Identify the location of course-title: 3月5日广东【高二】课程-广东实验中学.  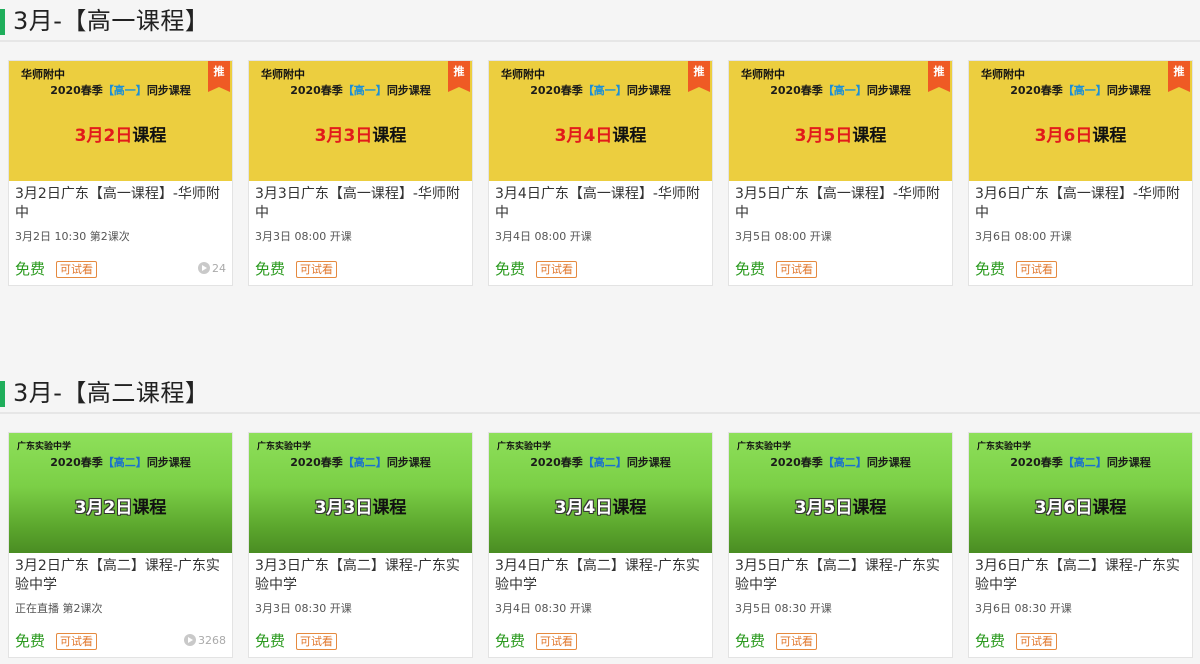
(841, 576).